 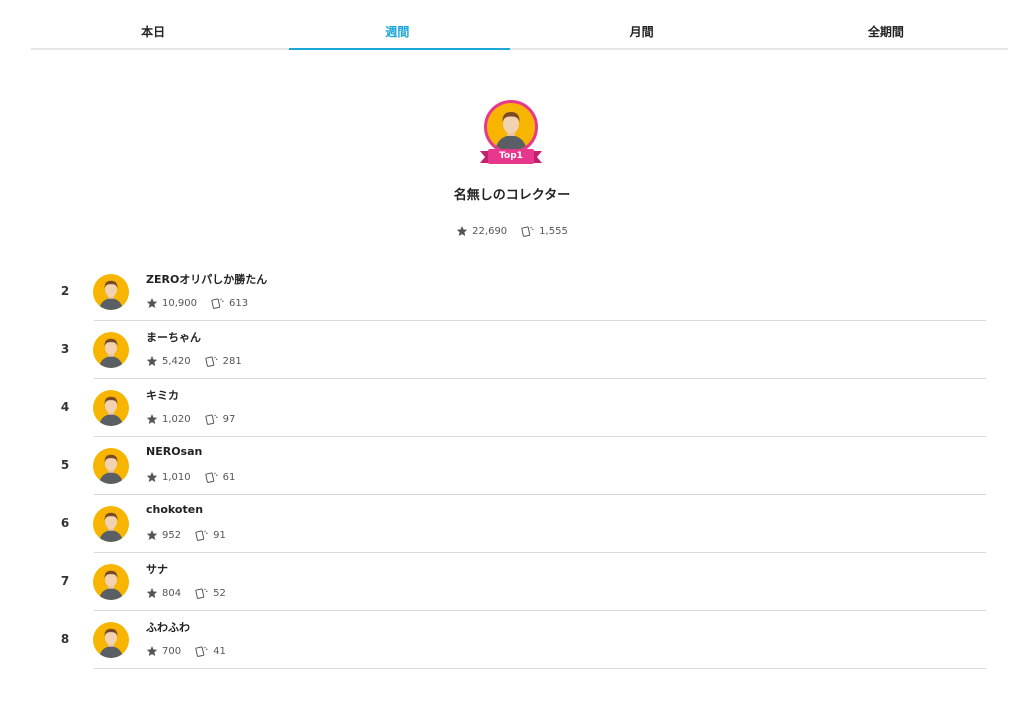 What do you see at coordinates (168, 627) in the screenshot?
I see `username: ふわふわ` at bounding box center [168, 627].